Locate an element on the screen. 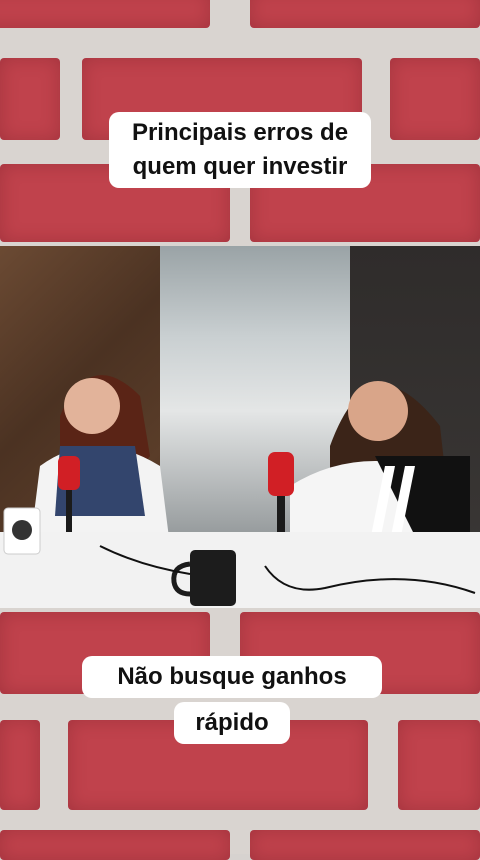 This screenshot has width=480, height=860. subtitle-caption-line-1: Não busque ganhos is located at coordinates (232, 677).